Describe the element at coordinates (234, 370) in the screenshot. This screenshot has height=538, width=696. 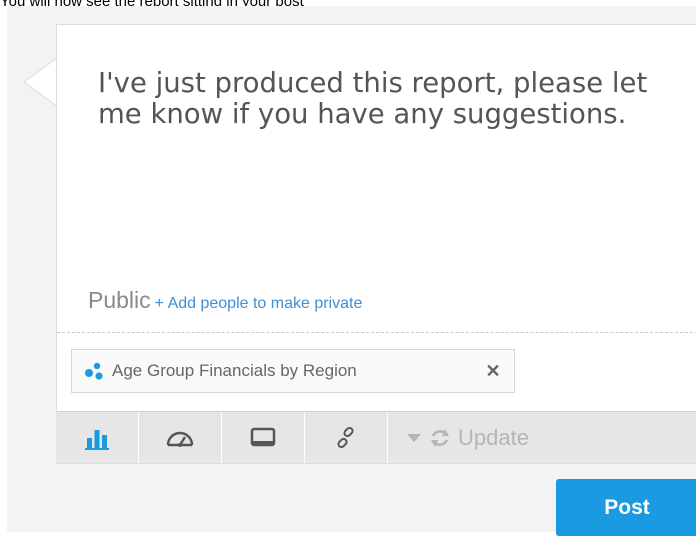
I see `attachment-label: Age Group Financials by Region` at that location.